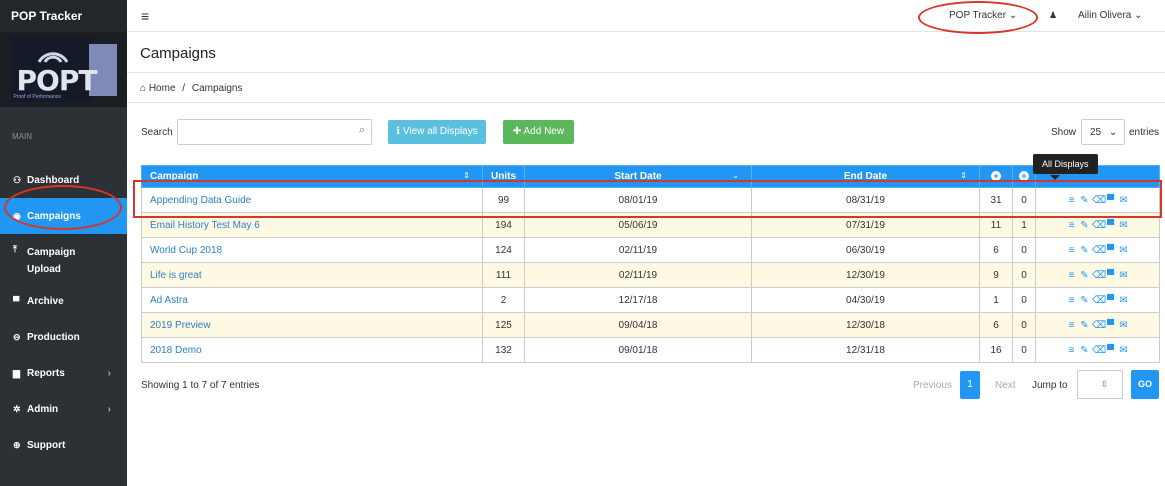  I want to click on dashboard-icon: ⚇, so click(17, 179).